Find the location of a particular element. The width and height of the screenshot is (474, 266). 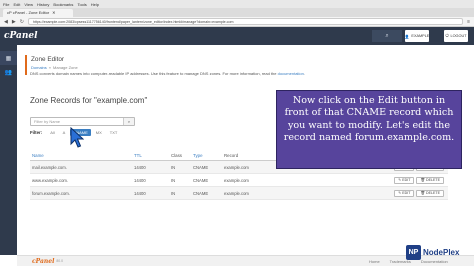

filter-input: Filter by Name is located at coordinates (82, 121).